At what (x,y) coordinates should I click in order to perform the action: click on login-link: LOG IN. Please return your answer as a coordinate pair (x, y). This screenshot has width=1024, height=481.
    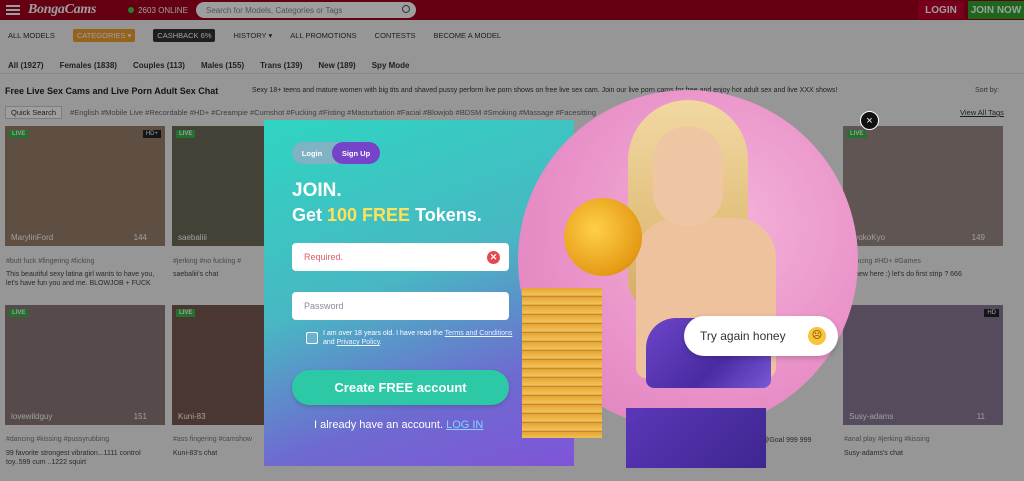
    Looking at the image, I should click on (464, 425).